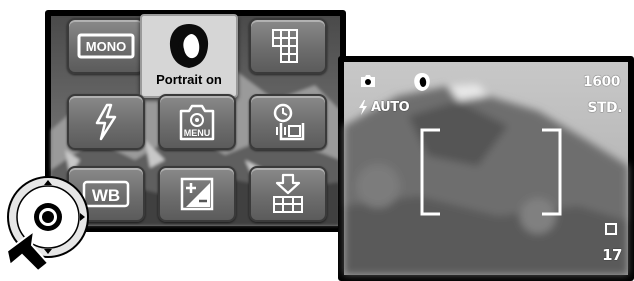  What do you see at coordinates (363, 107) in the screenshot?
I see `flash-auto-icon` at bounding box center [363, 107].